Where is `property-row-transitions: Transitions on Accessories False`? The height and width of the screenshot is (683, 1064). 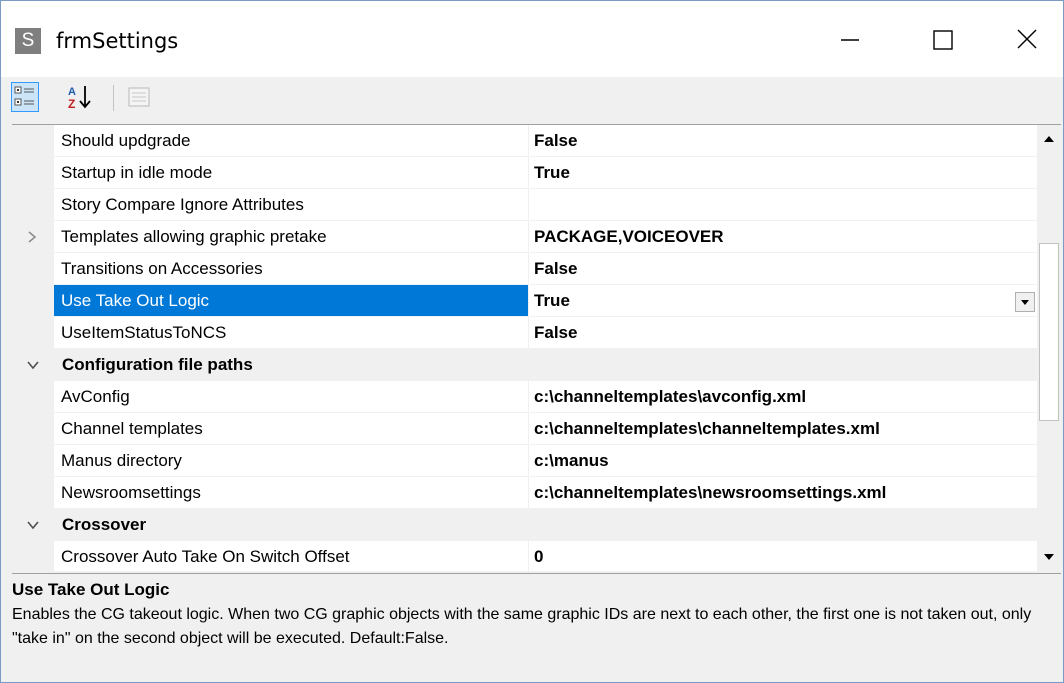
property-row-transitions: Transitions on Accessories False is located at coordinates (524, 269).